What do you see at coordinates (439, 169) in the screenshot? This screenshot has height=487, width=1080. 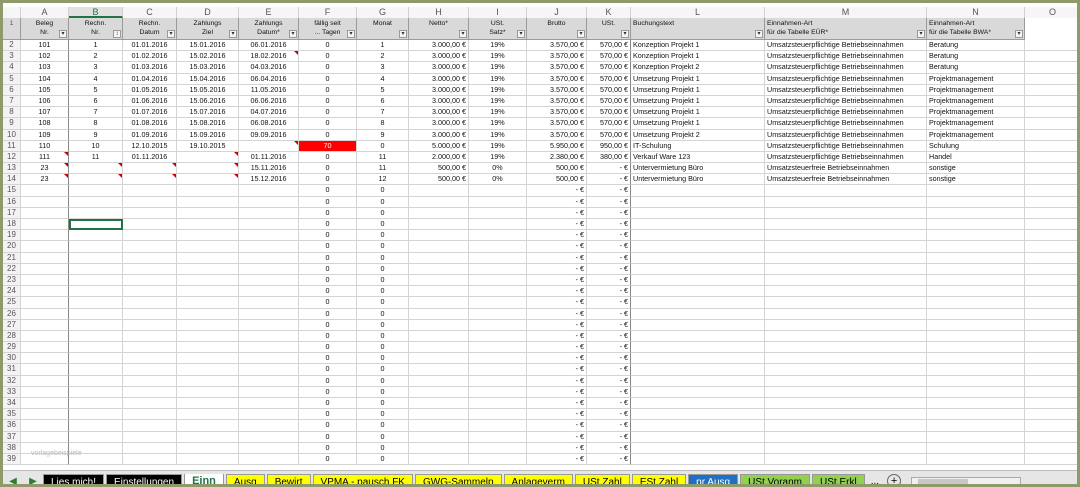 I see `cell-h: 500,00 €` at bounding box center [439, 169].